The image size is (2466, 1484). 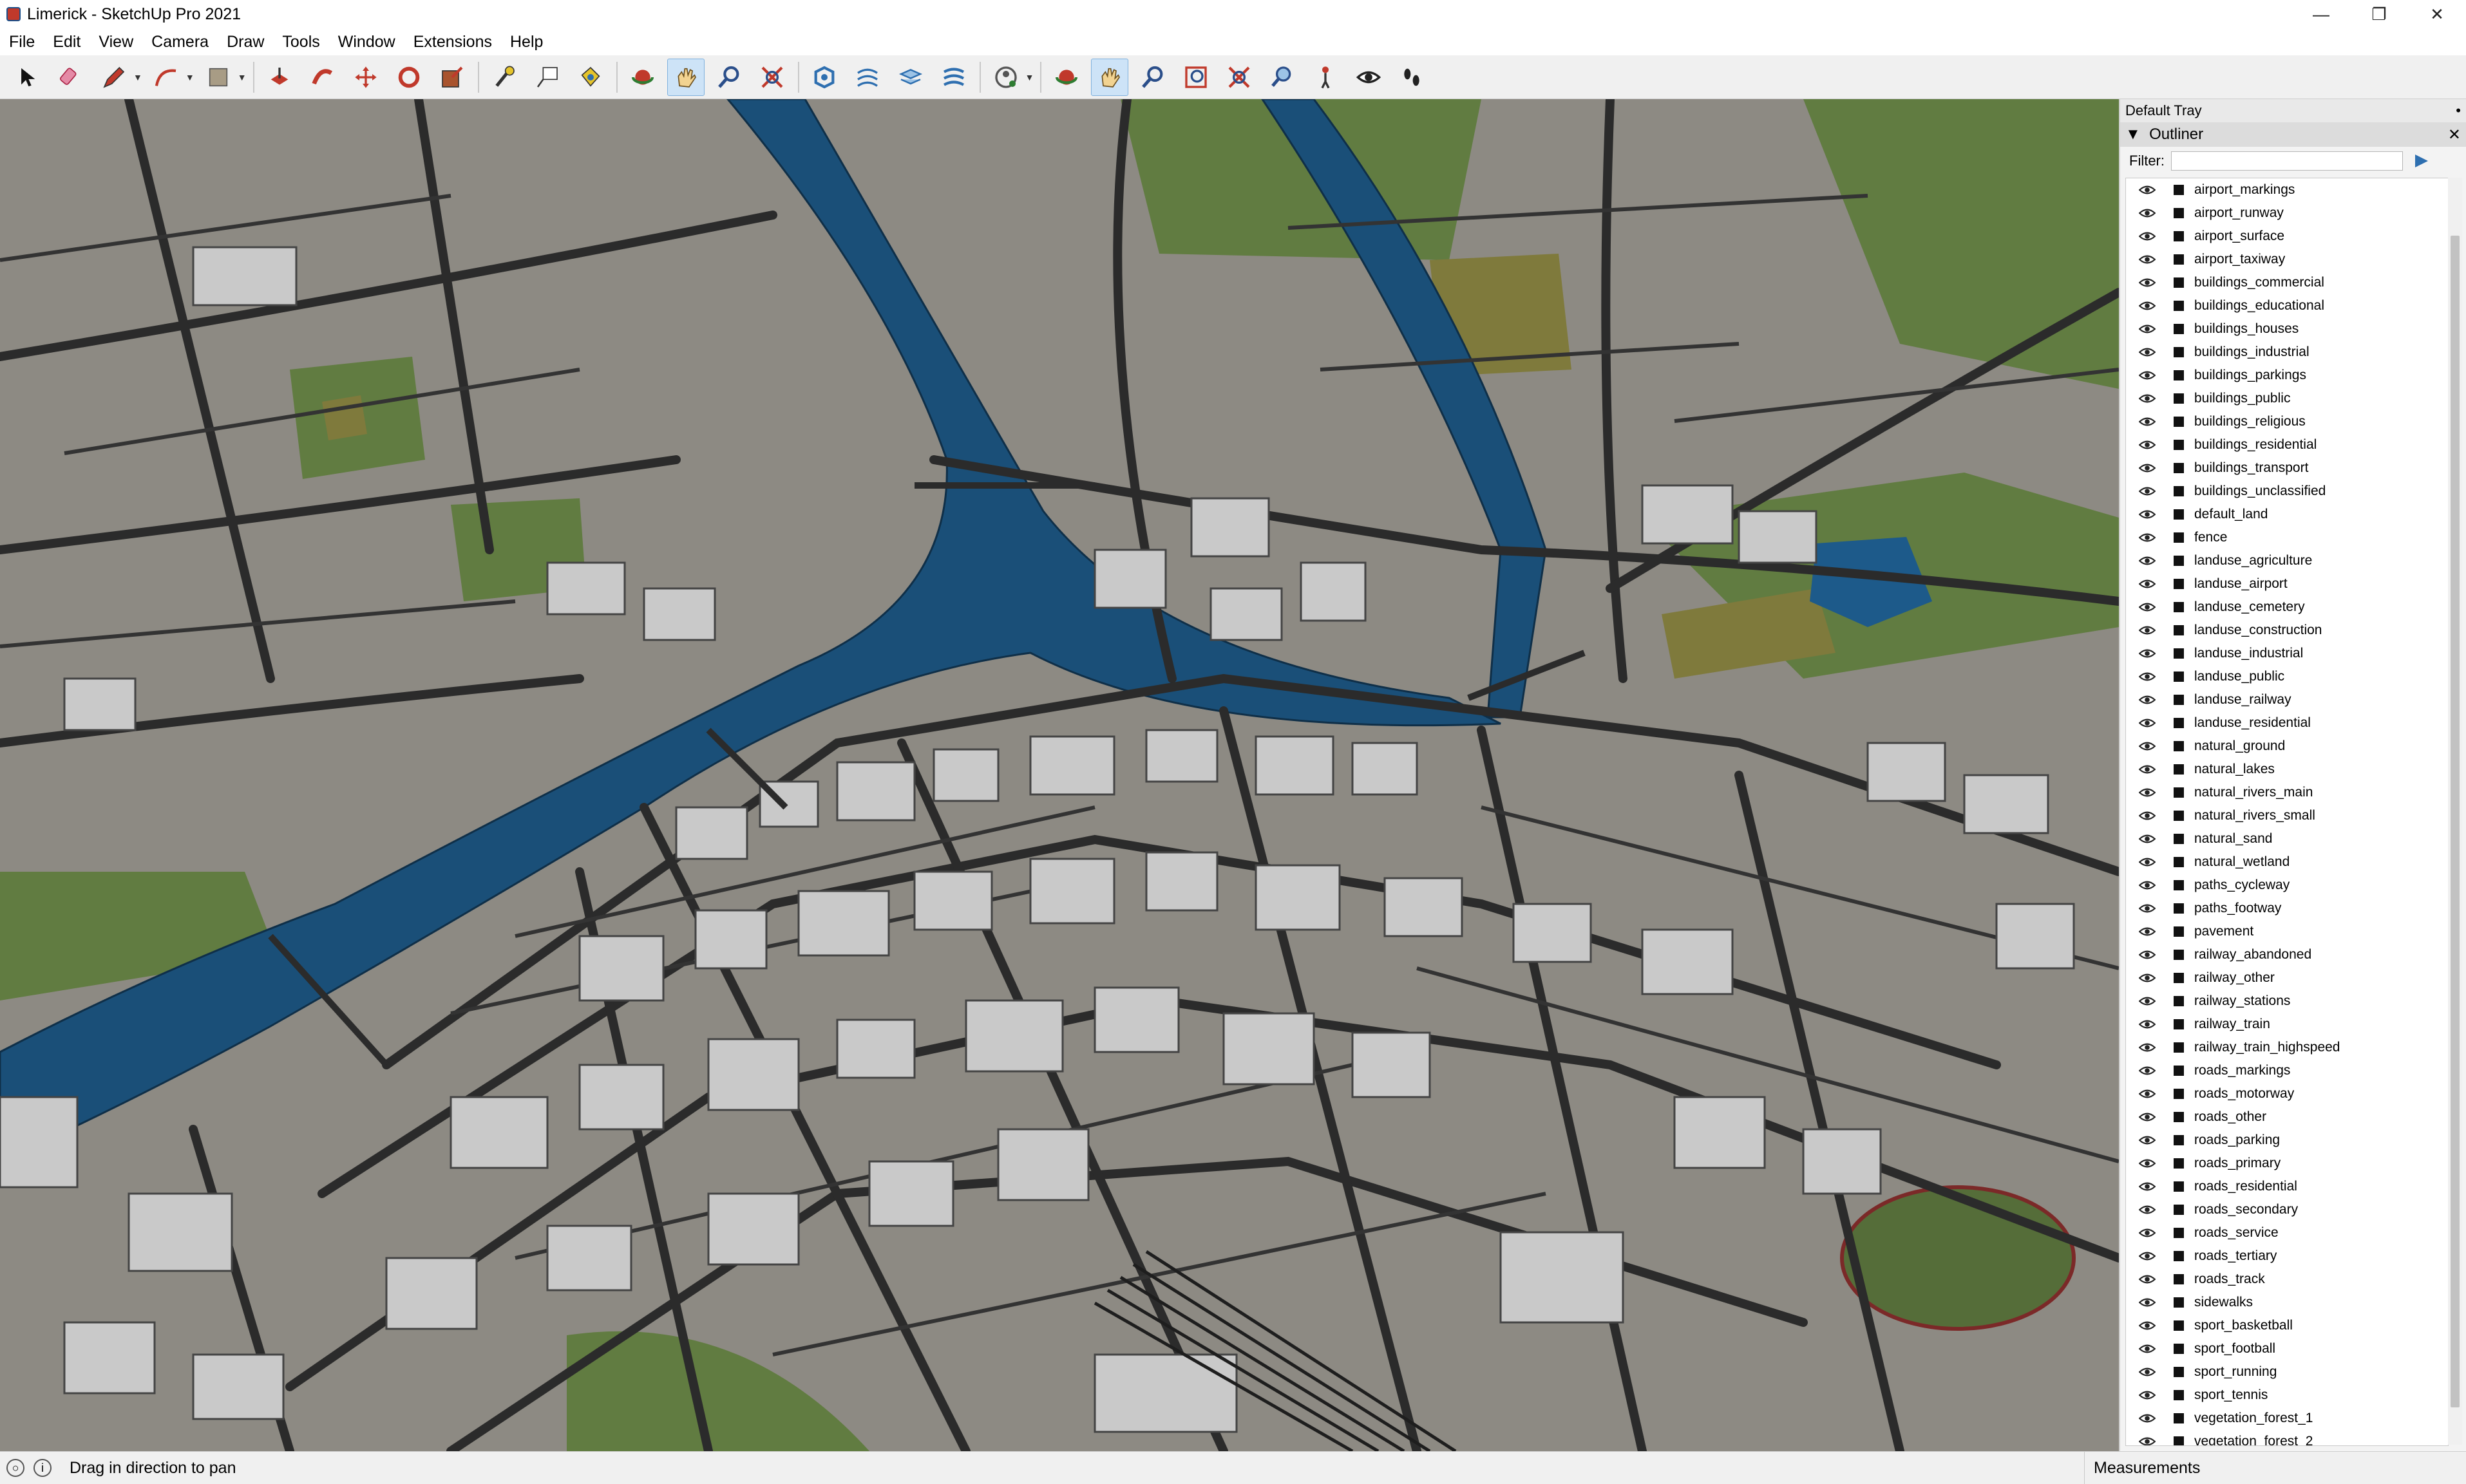 What do you see at coordinates (2287, 932) in the screenshot?
I see `outliner-row: pavement` at bounding box center [2287, 932].